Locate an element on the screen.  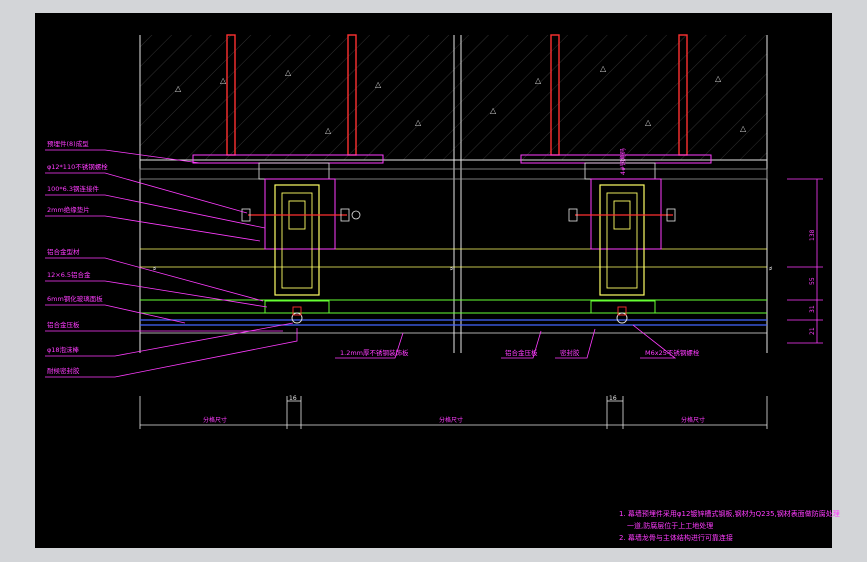
dim-v-top: 138 is located at coordinates (812, 235).